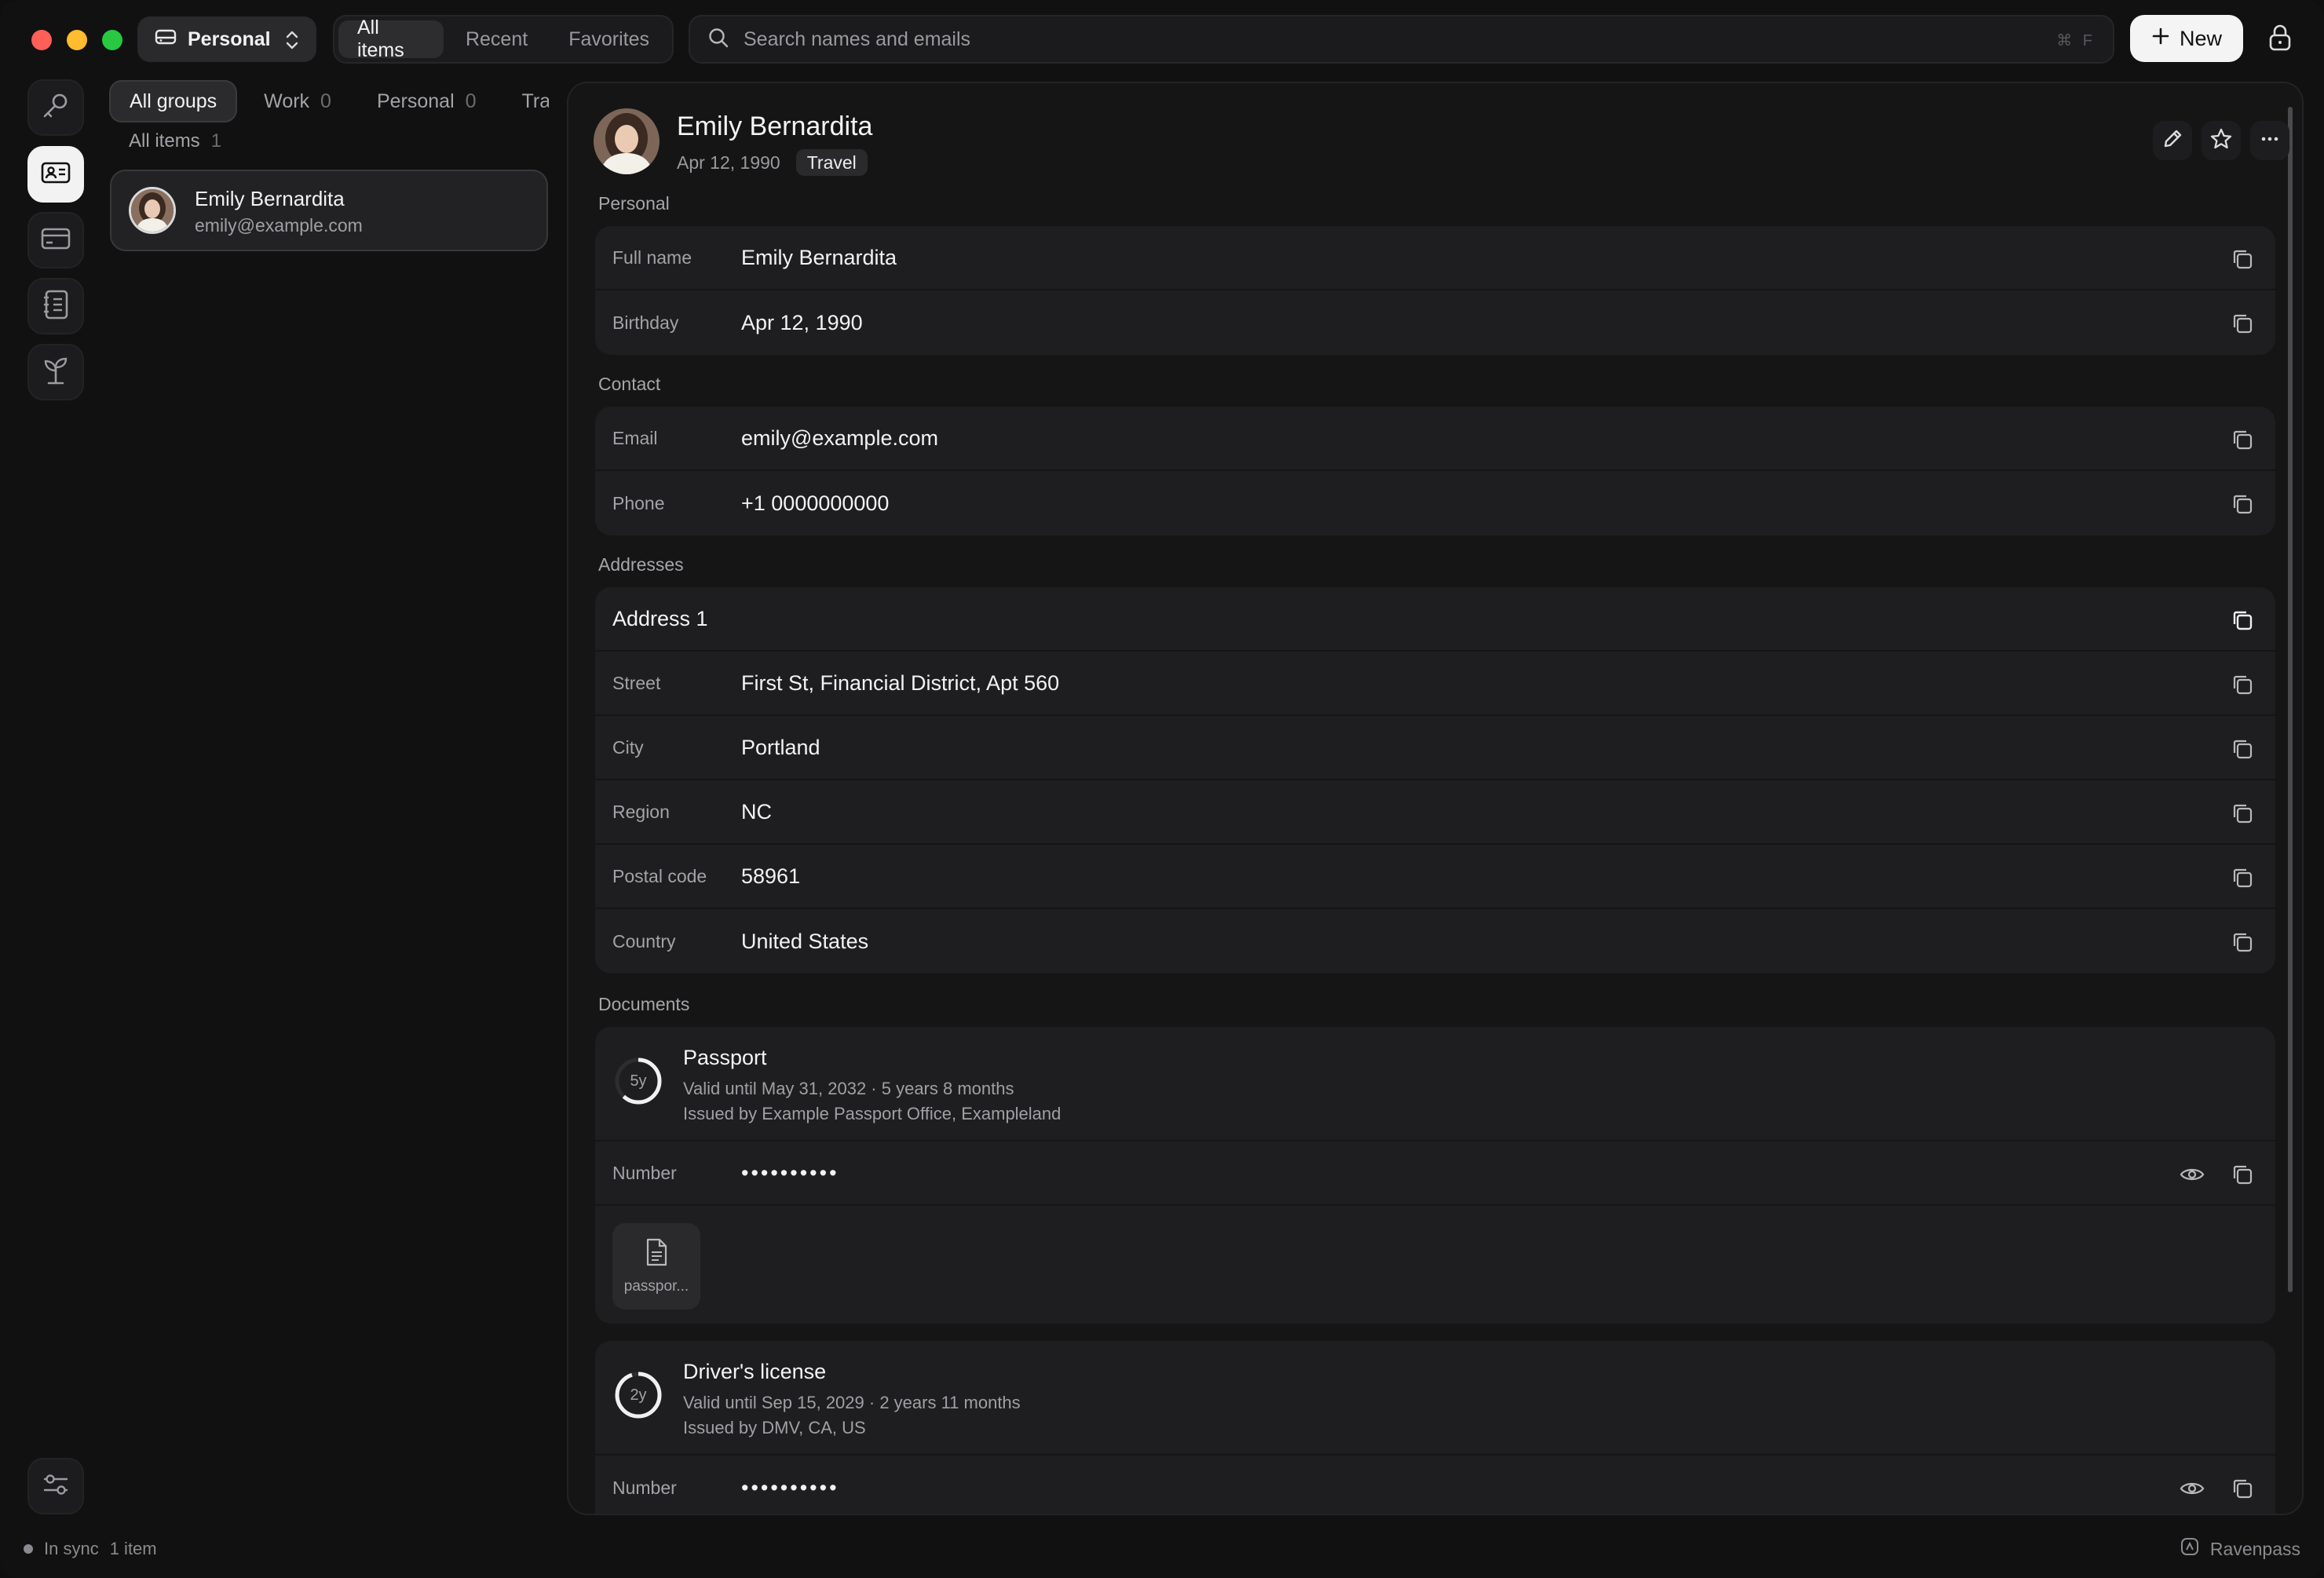  Describe the element at coordinates (55, 240) in the screenshot. I see `rail-cards` at that location.